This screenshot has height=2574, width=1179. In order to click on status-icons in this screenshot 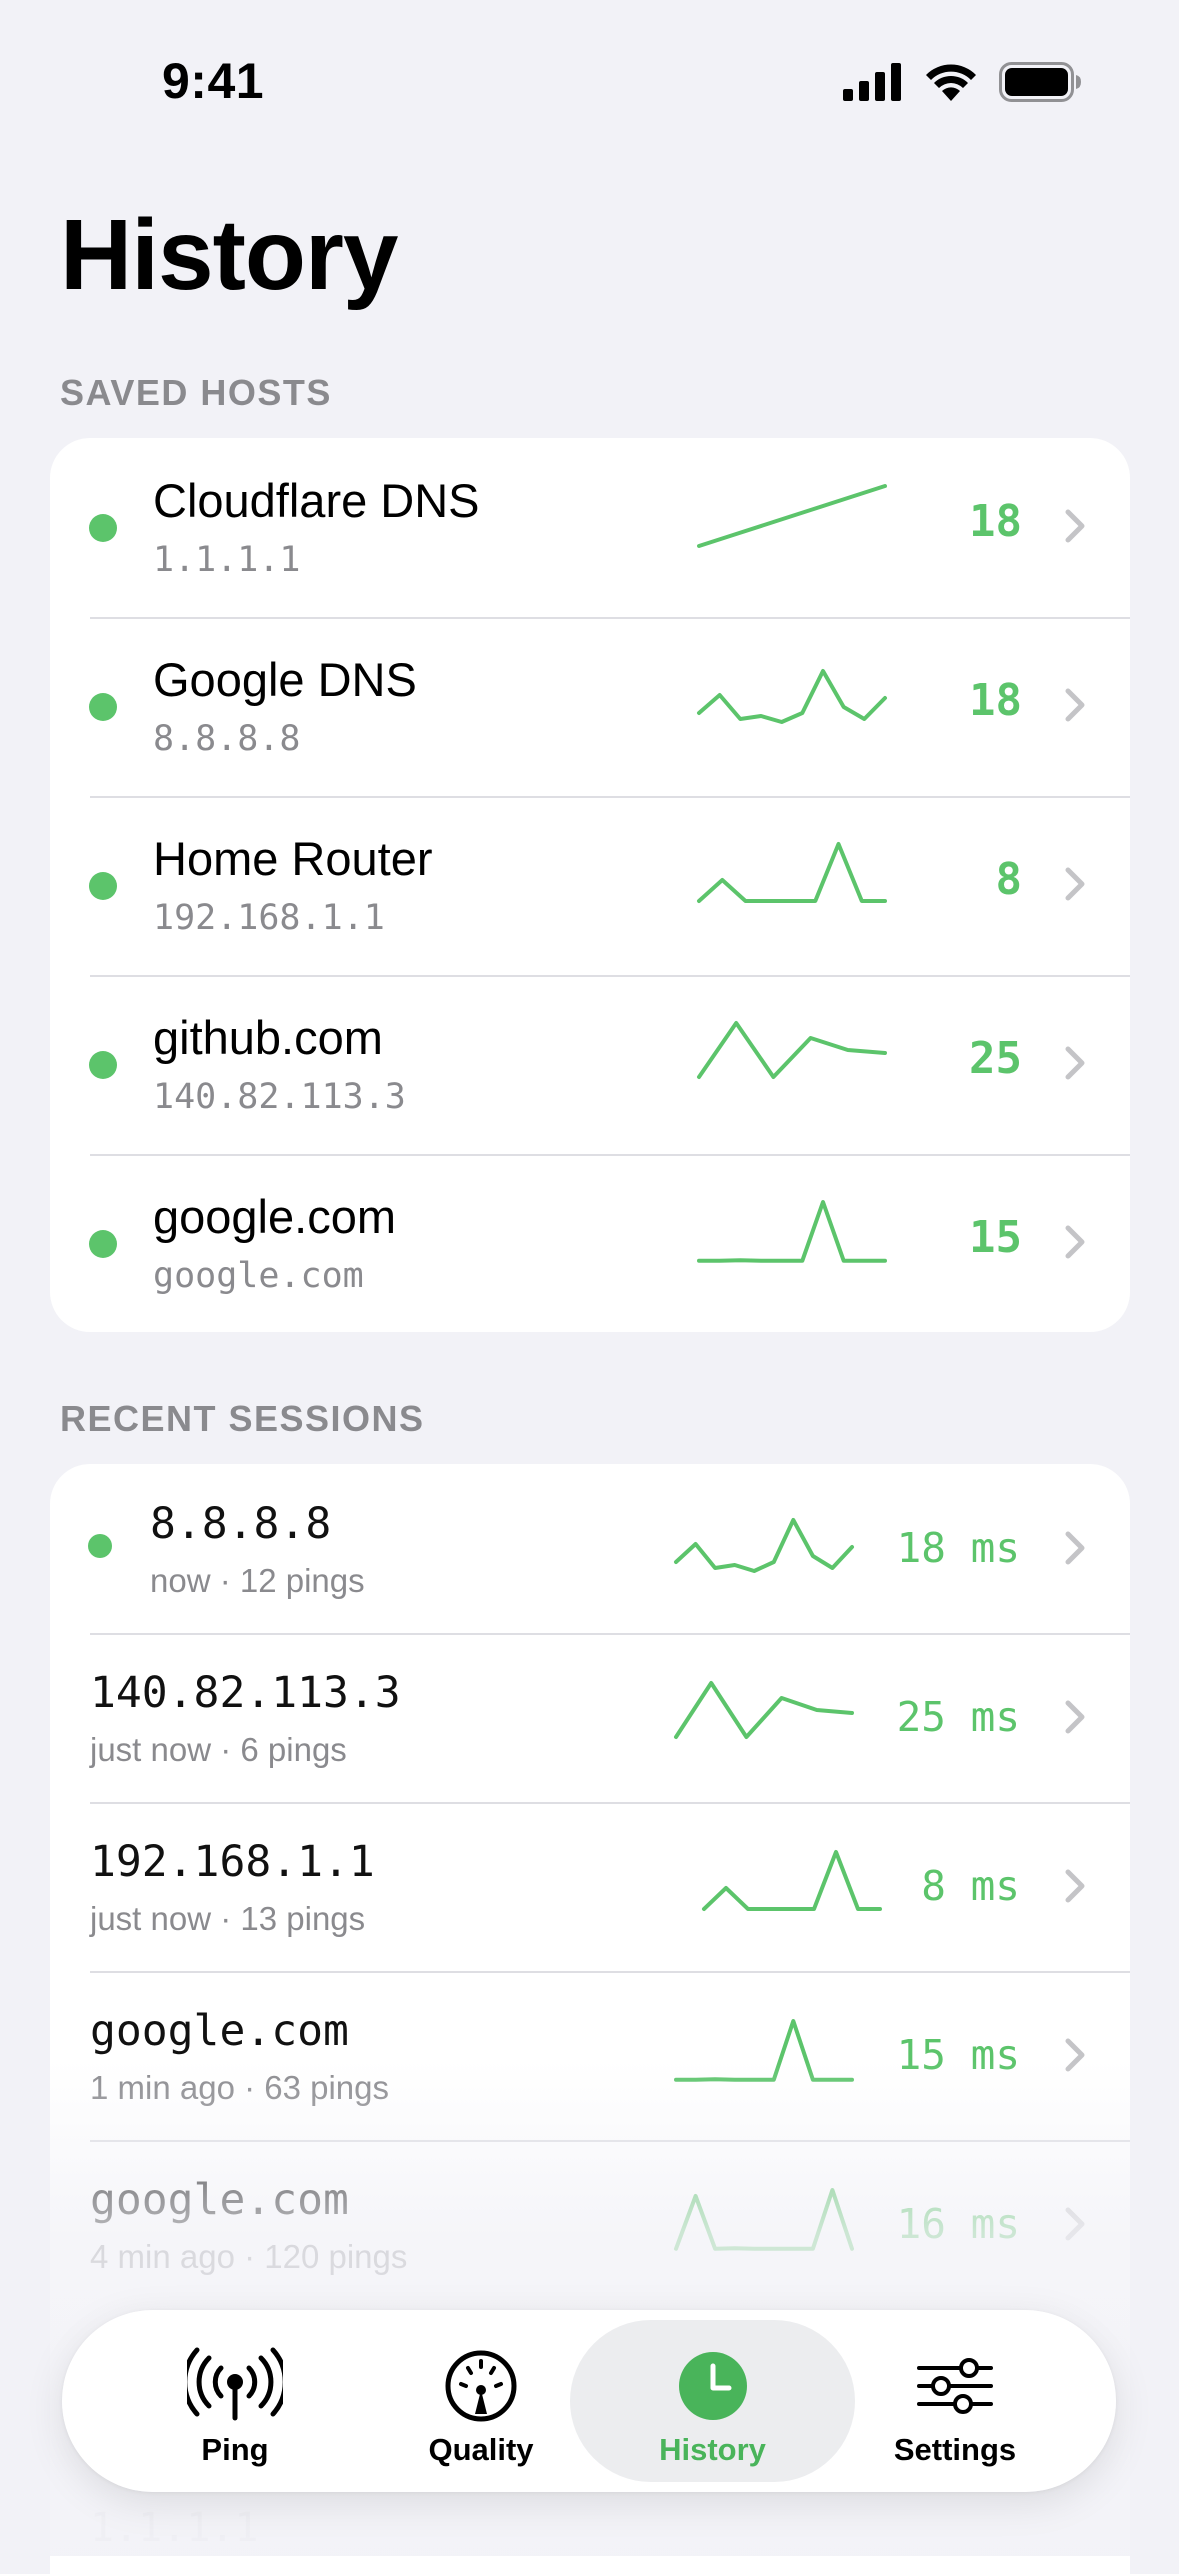, I will do `click(962, 84)`.